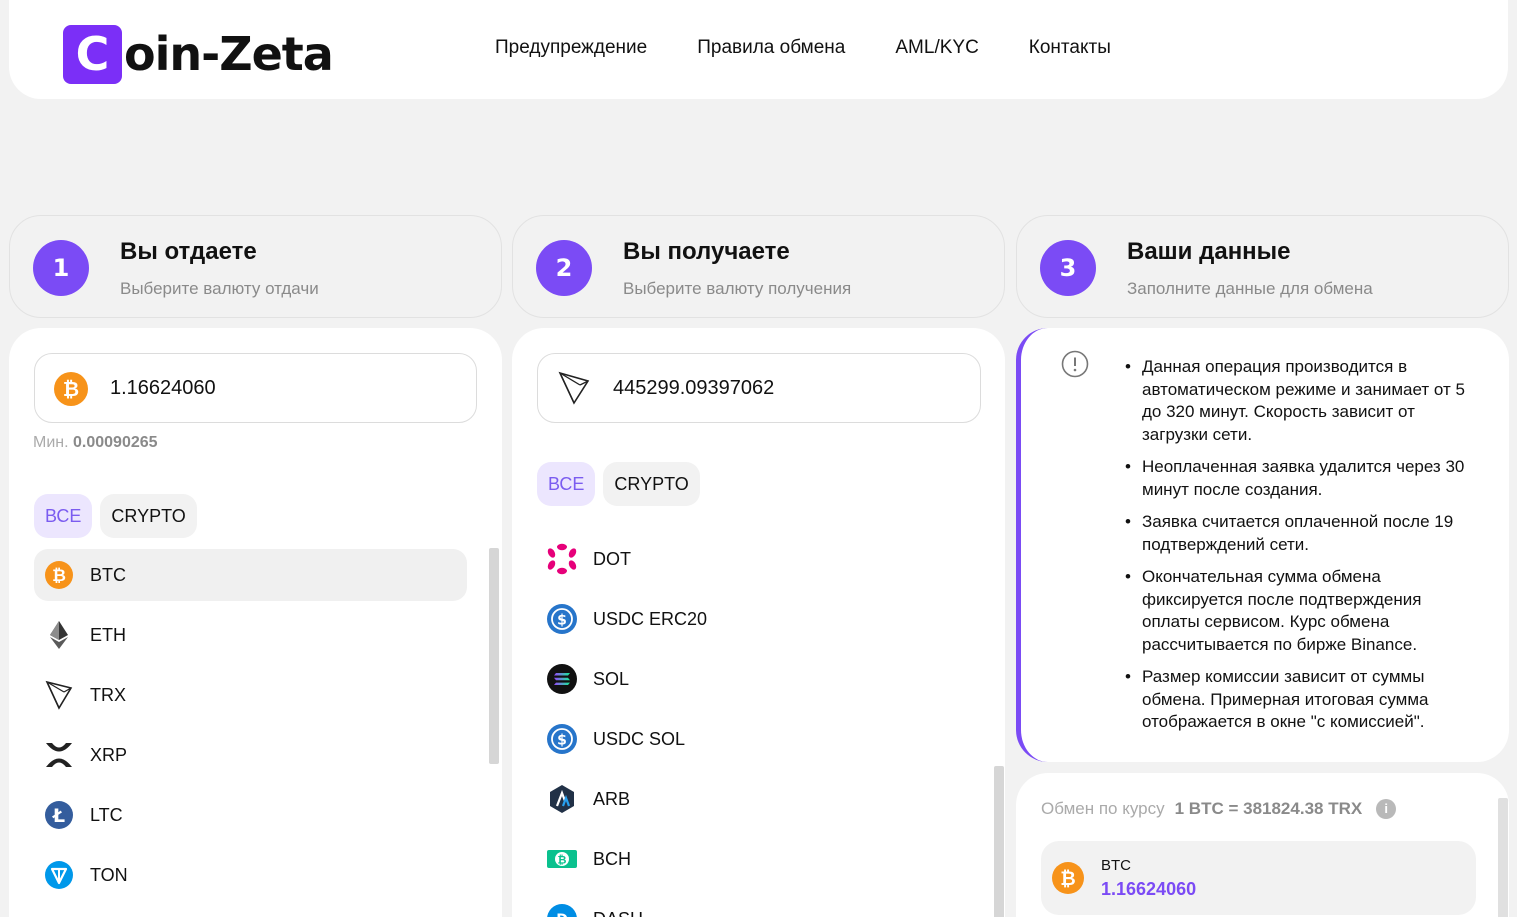 Image resolution: width=1517 pixels, height=917 pixels. What do you see at coordinates (250, 635) in the screenshot?
I see `currency-item-eth: ETH` at bounding box center [250, 635].